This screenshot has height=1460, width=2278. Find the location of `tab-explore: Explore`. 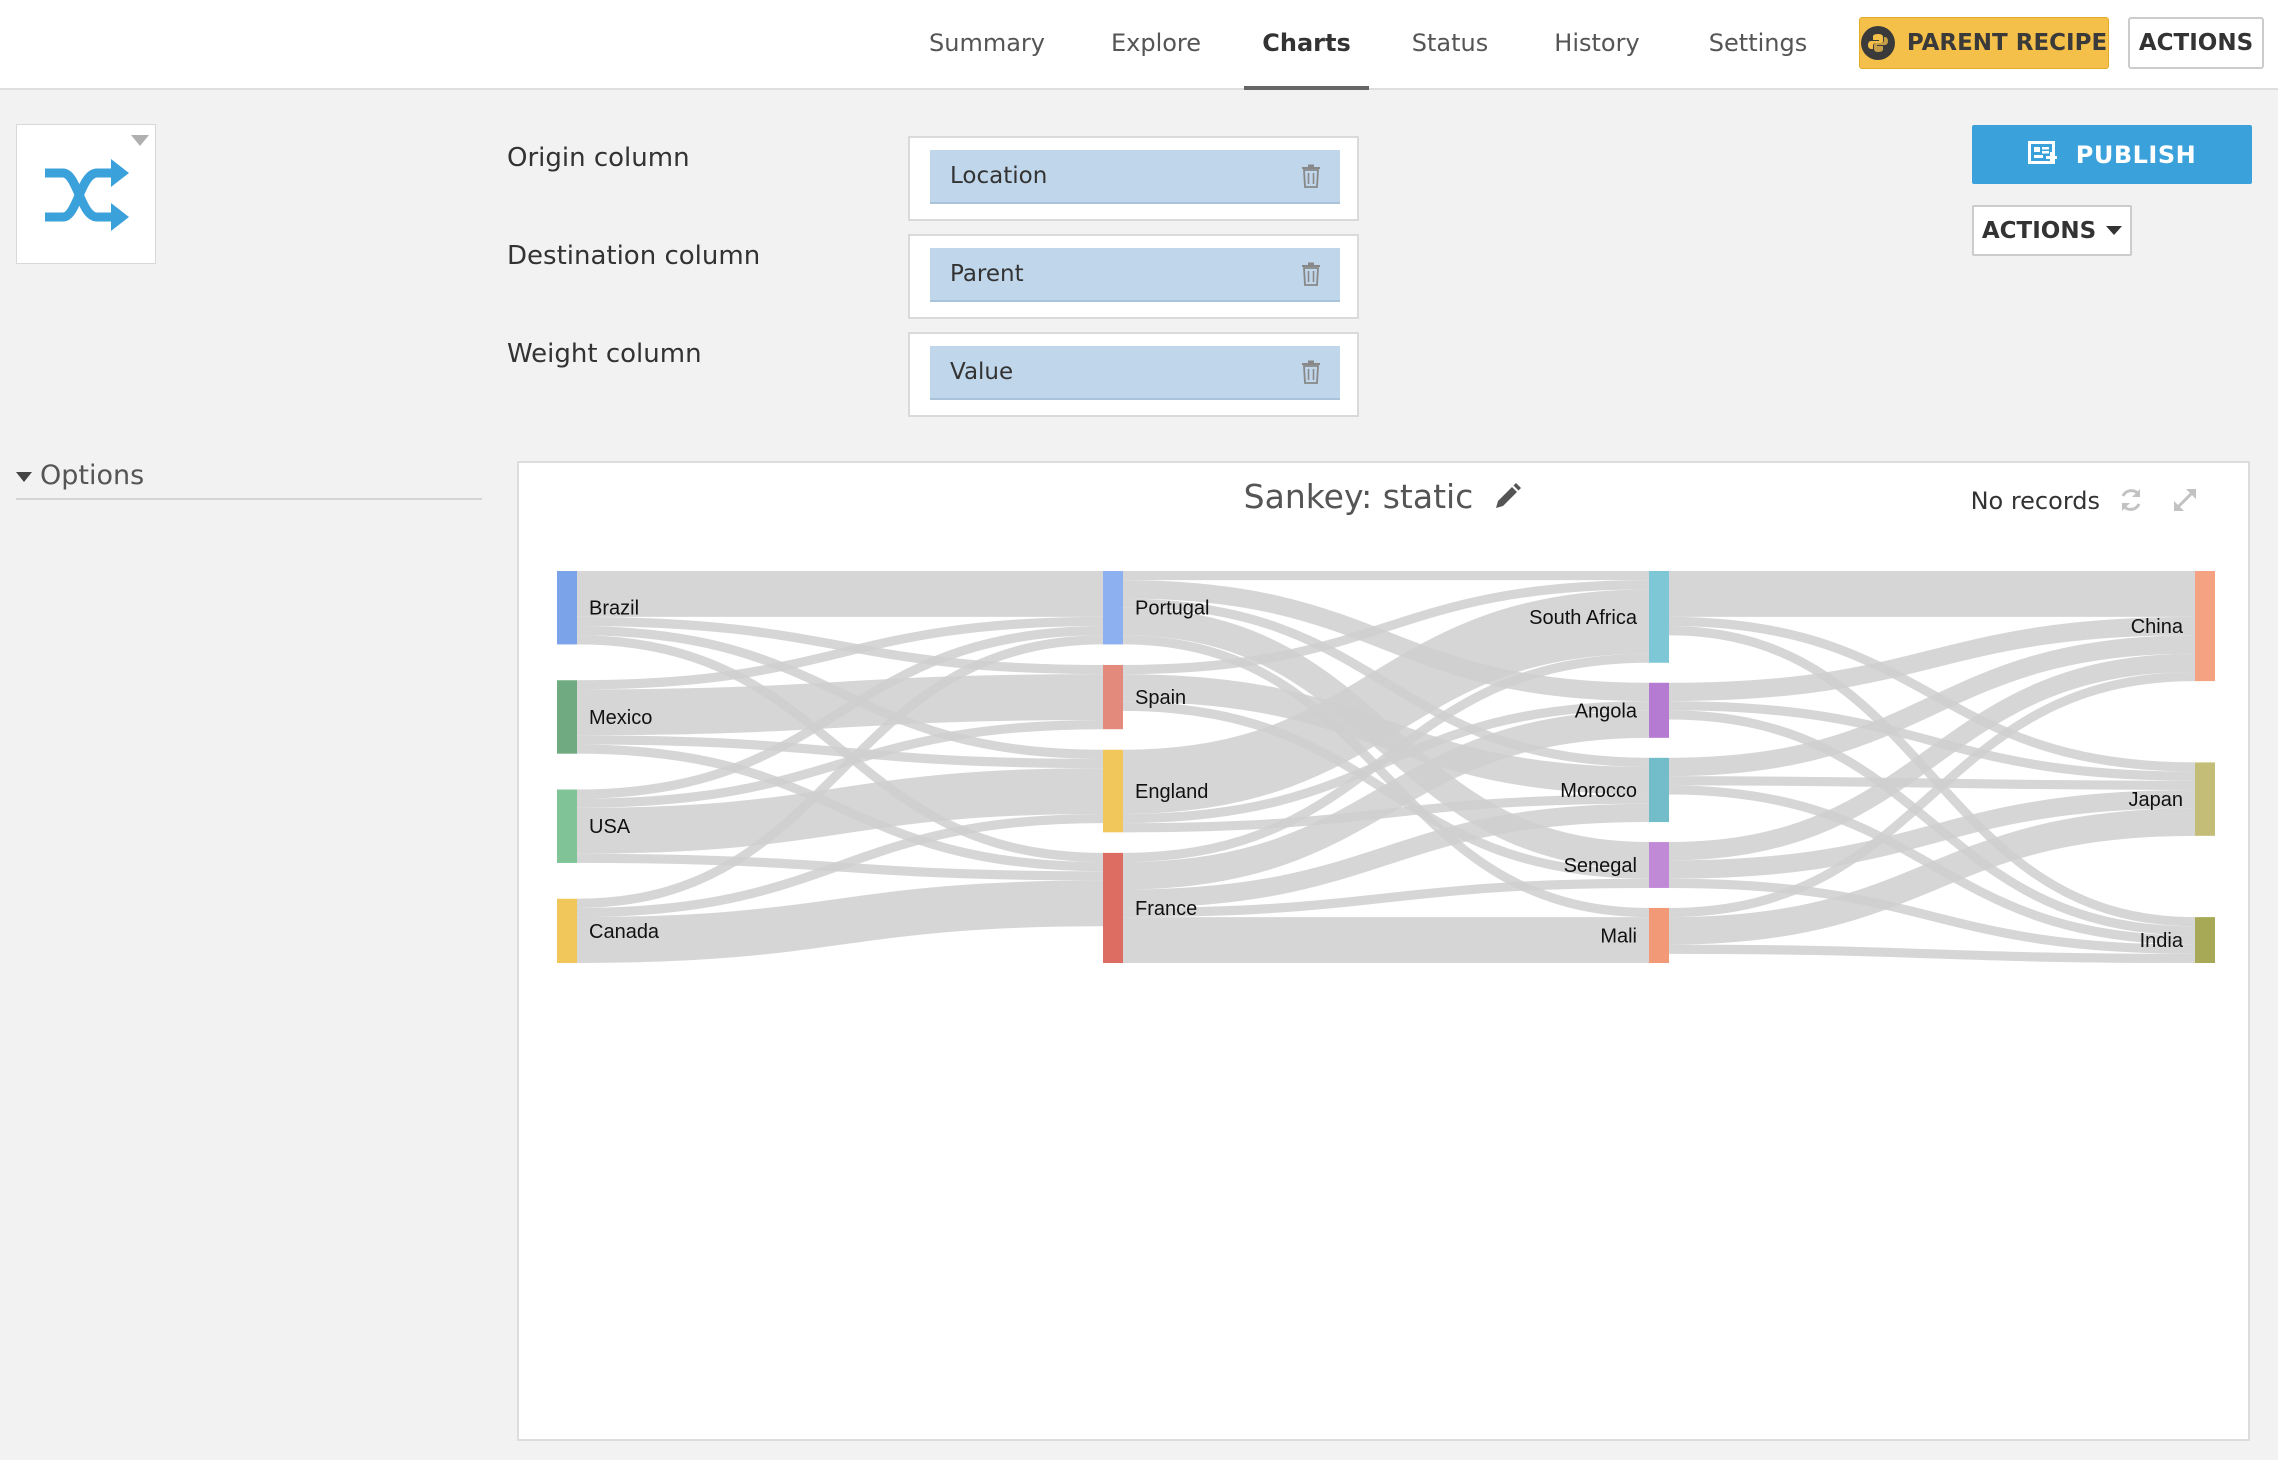

tab-explore: Explore is located at coordinates (1156, 45).